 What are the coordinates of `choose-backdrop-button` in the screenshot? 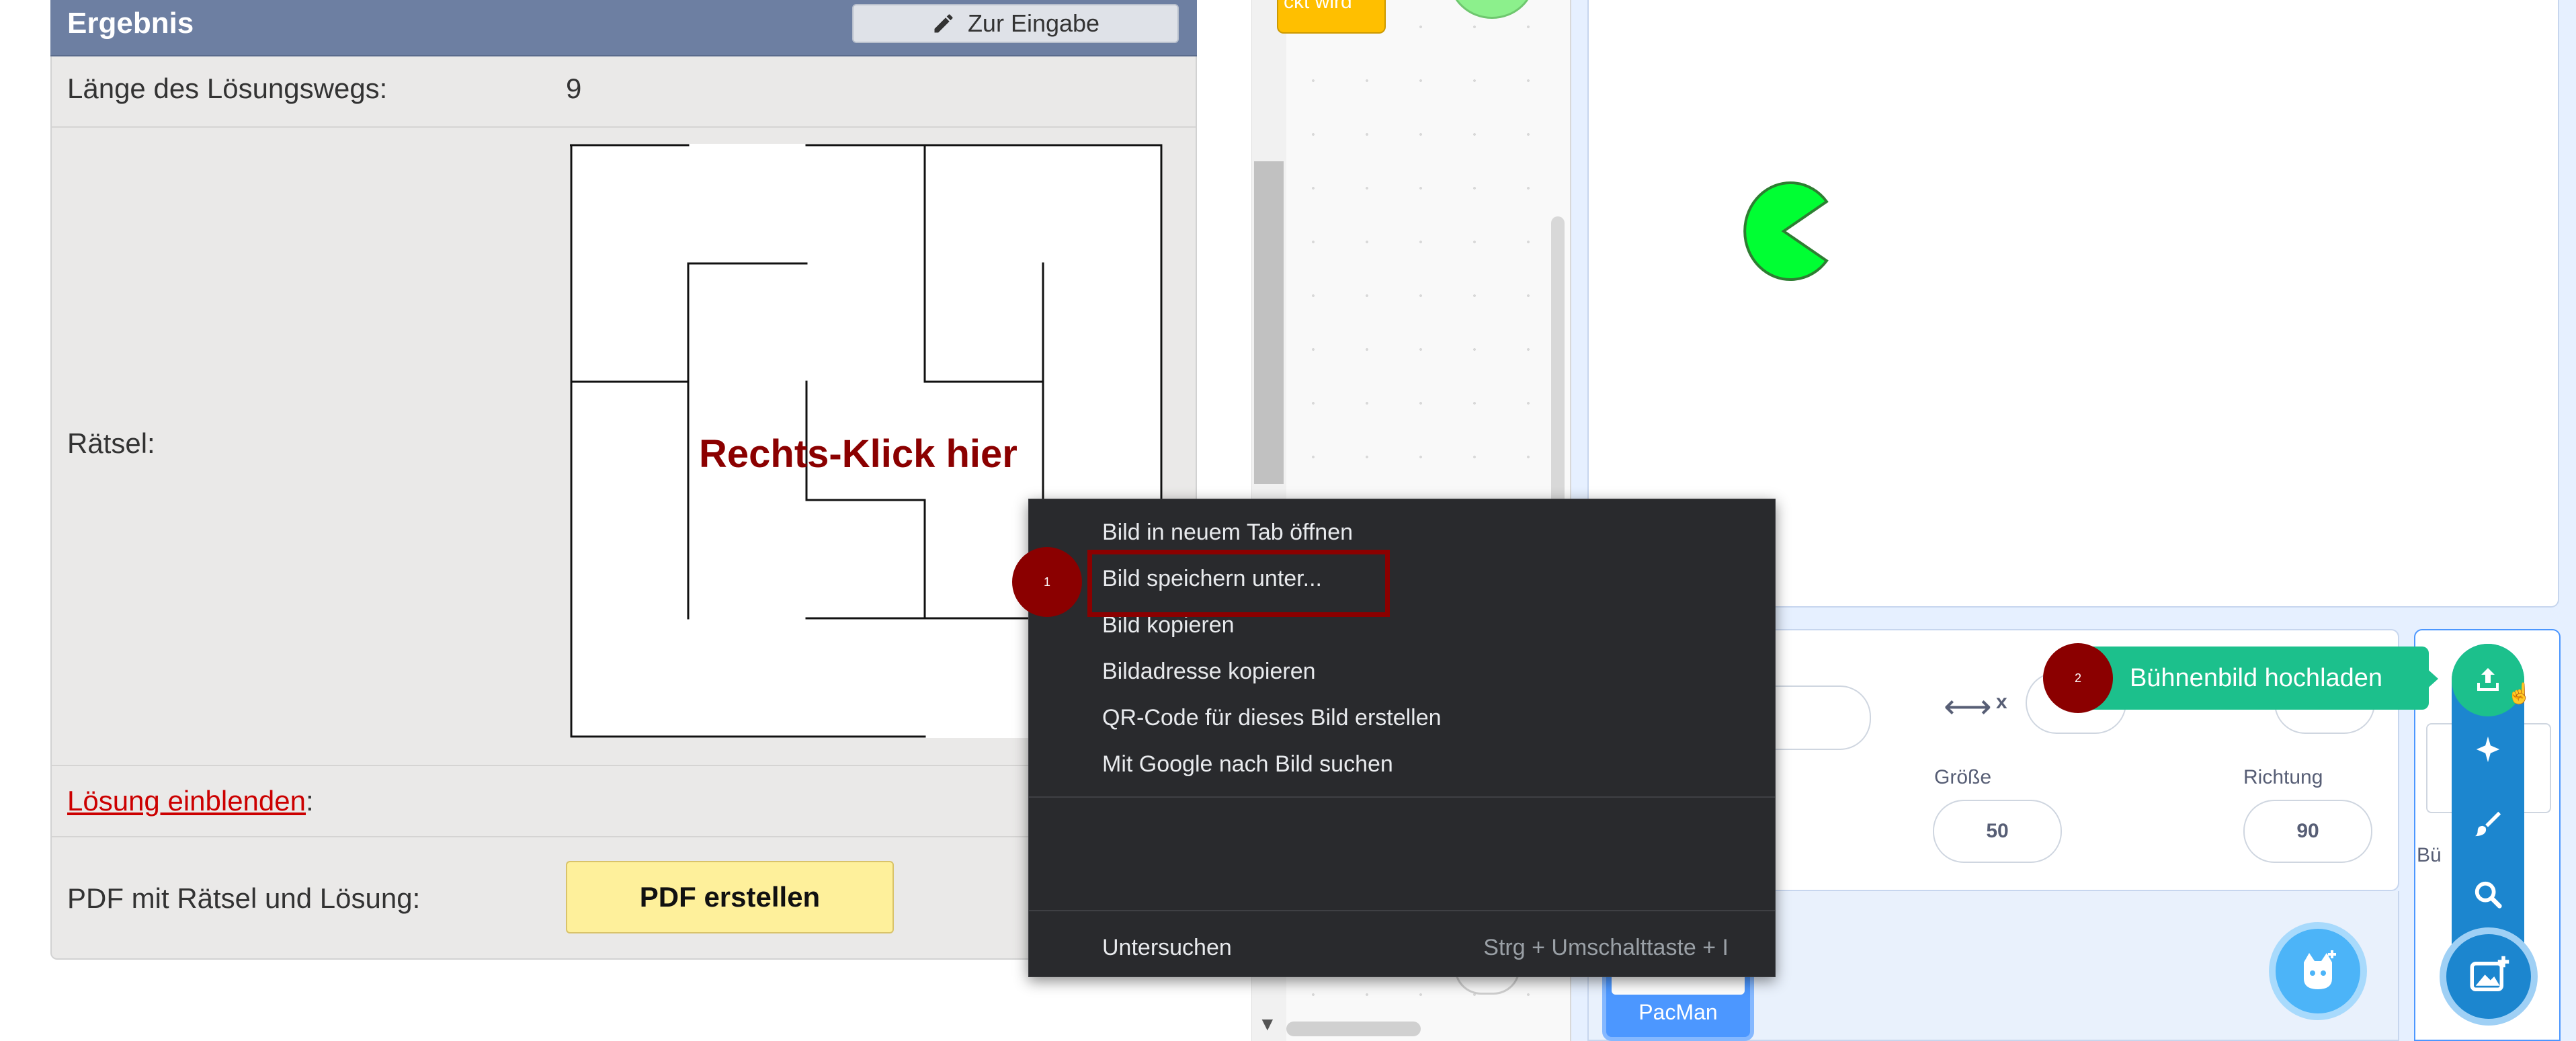 It's located at (2489, 977).